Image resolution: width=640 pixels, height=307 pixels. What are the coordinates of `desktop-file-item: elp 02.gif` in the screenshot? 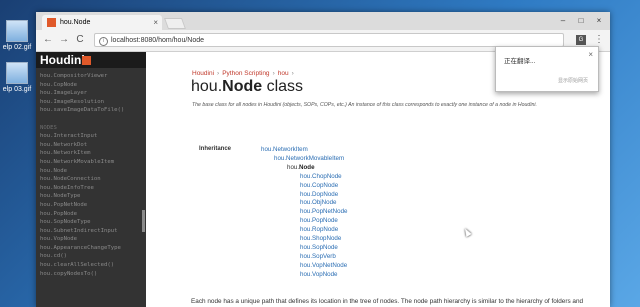 It's located at (17, 35).